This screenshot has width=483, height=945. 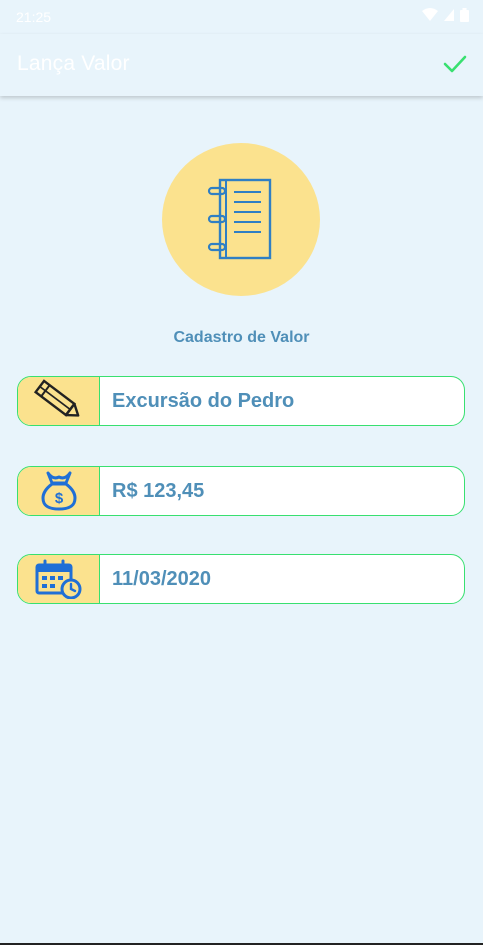 I want to click on app-bar: Lança Valor, so click(x=241, y=65).